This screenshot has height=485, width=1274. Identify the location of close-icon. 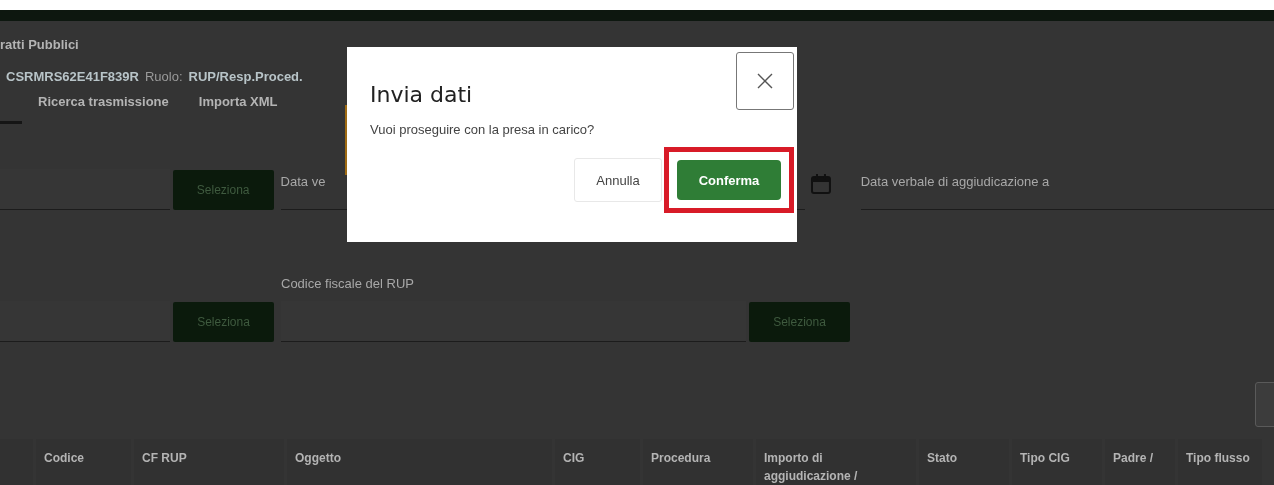
(765, 81).